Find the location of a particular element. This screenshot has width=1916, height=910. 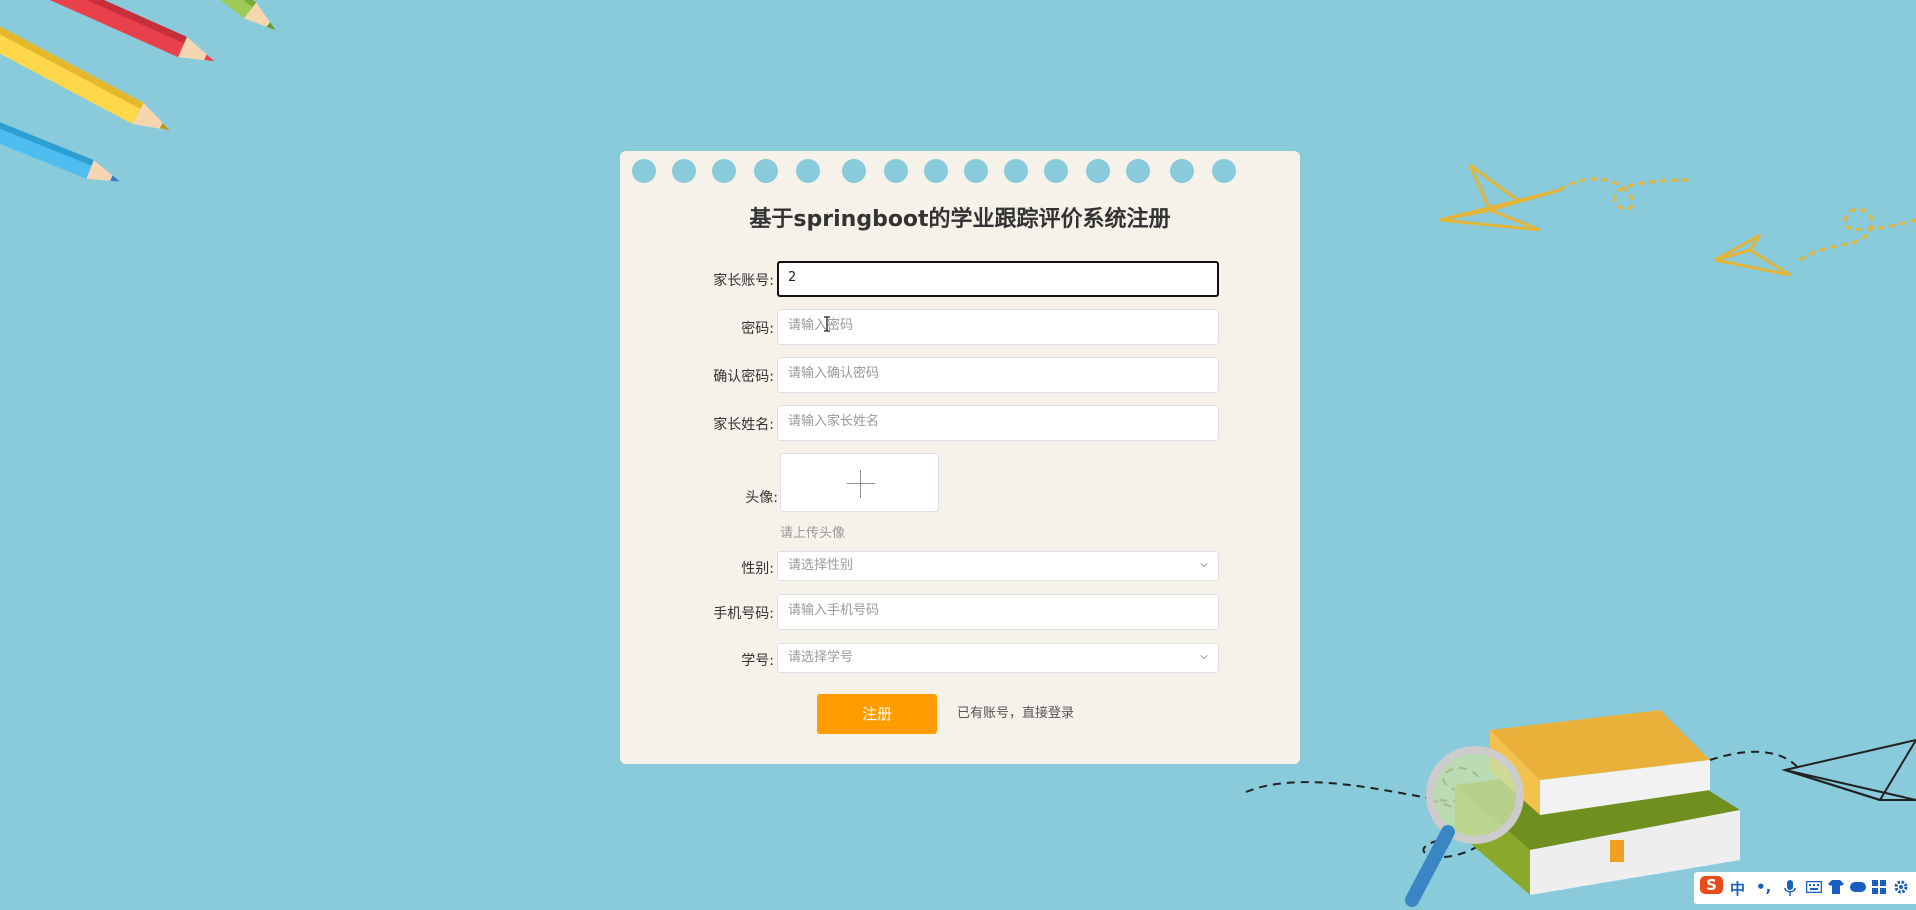

account-input-value: 2 is located at coordinates (792, 277).